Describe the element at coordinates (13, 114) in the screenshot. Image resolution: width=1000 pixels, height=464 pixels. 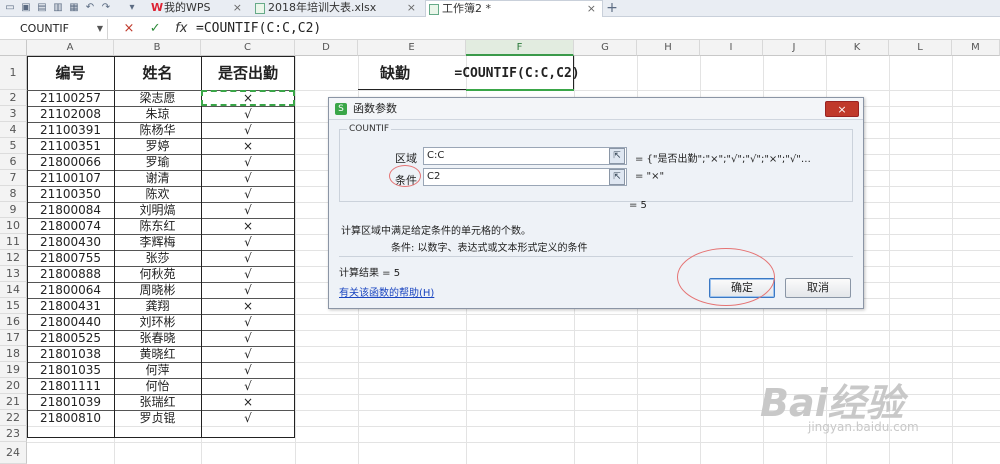
I see `row-header-3: 3` at that location.